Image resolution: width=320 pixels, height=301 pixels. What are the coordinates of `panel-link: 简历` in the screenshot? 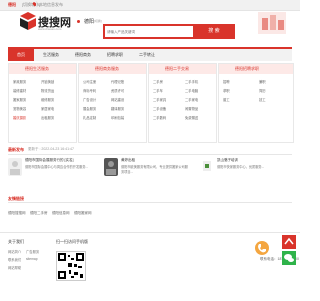 It's located at (262, 90).